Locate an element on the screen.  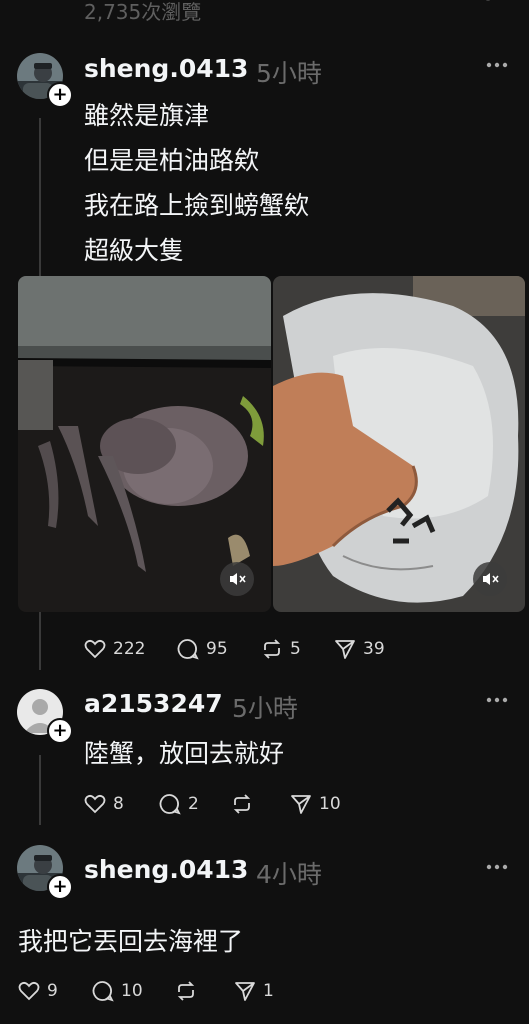
like-button: 8 is located at coordinates (103, 804).